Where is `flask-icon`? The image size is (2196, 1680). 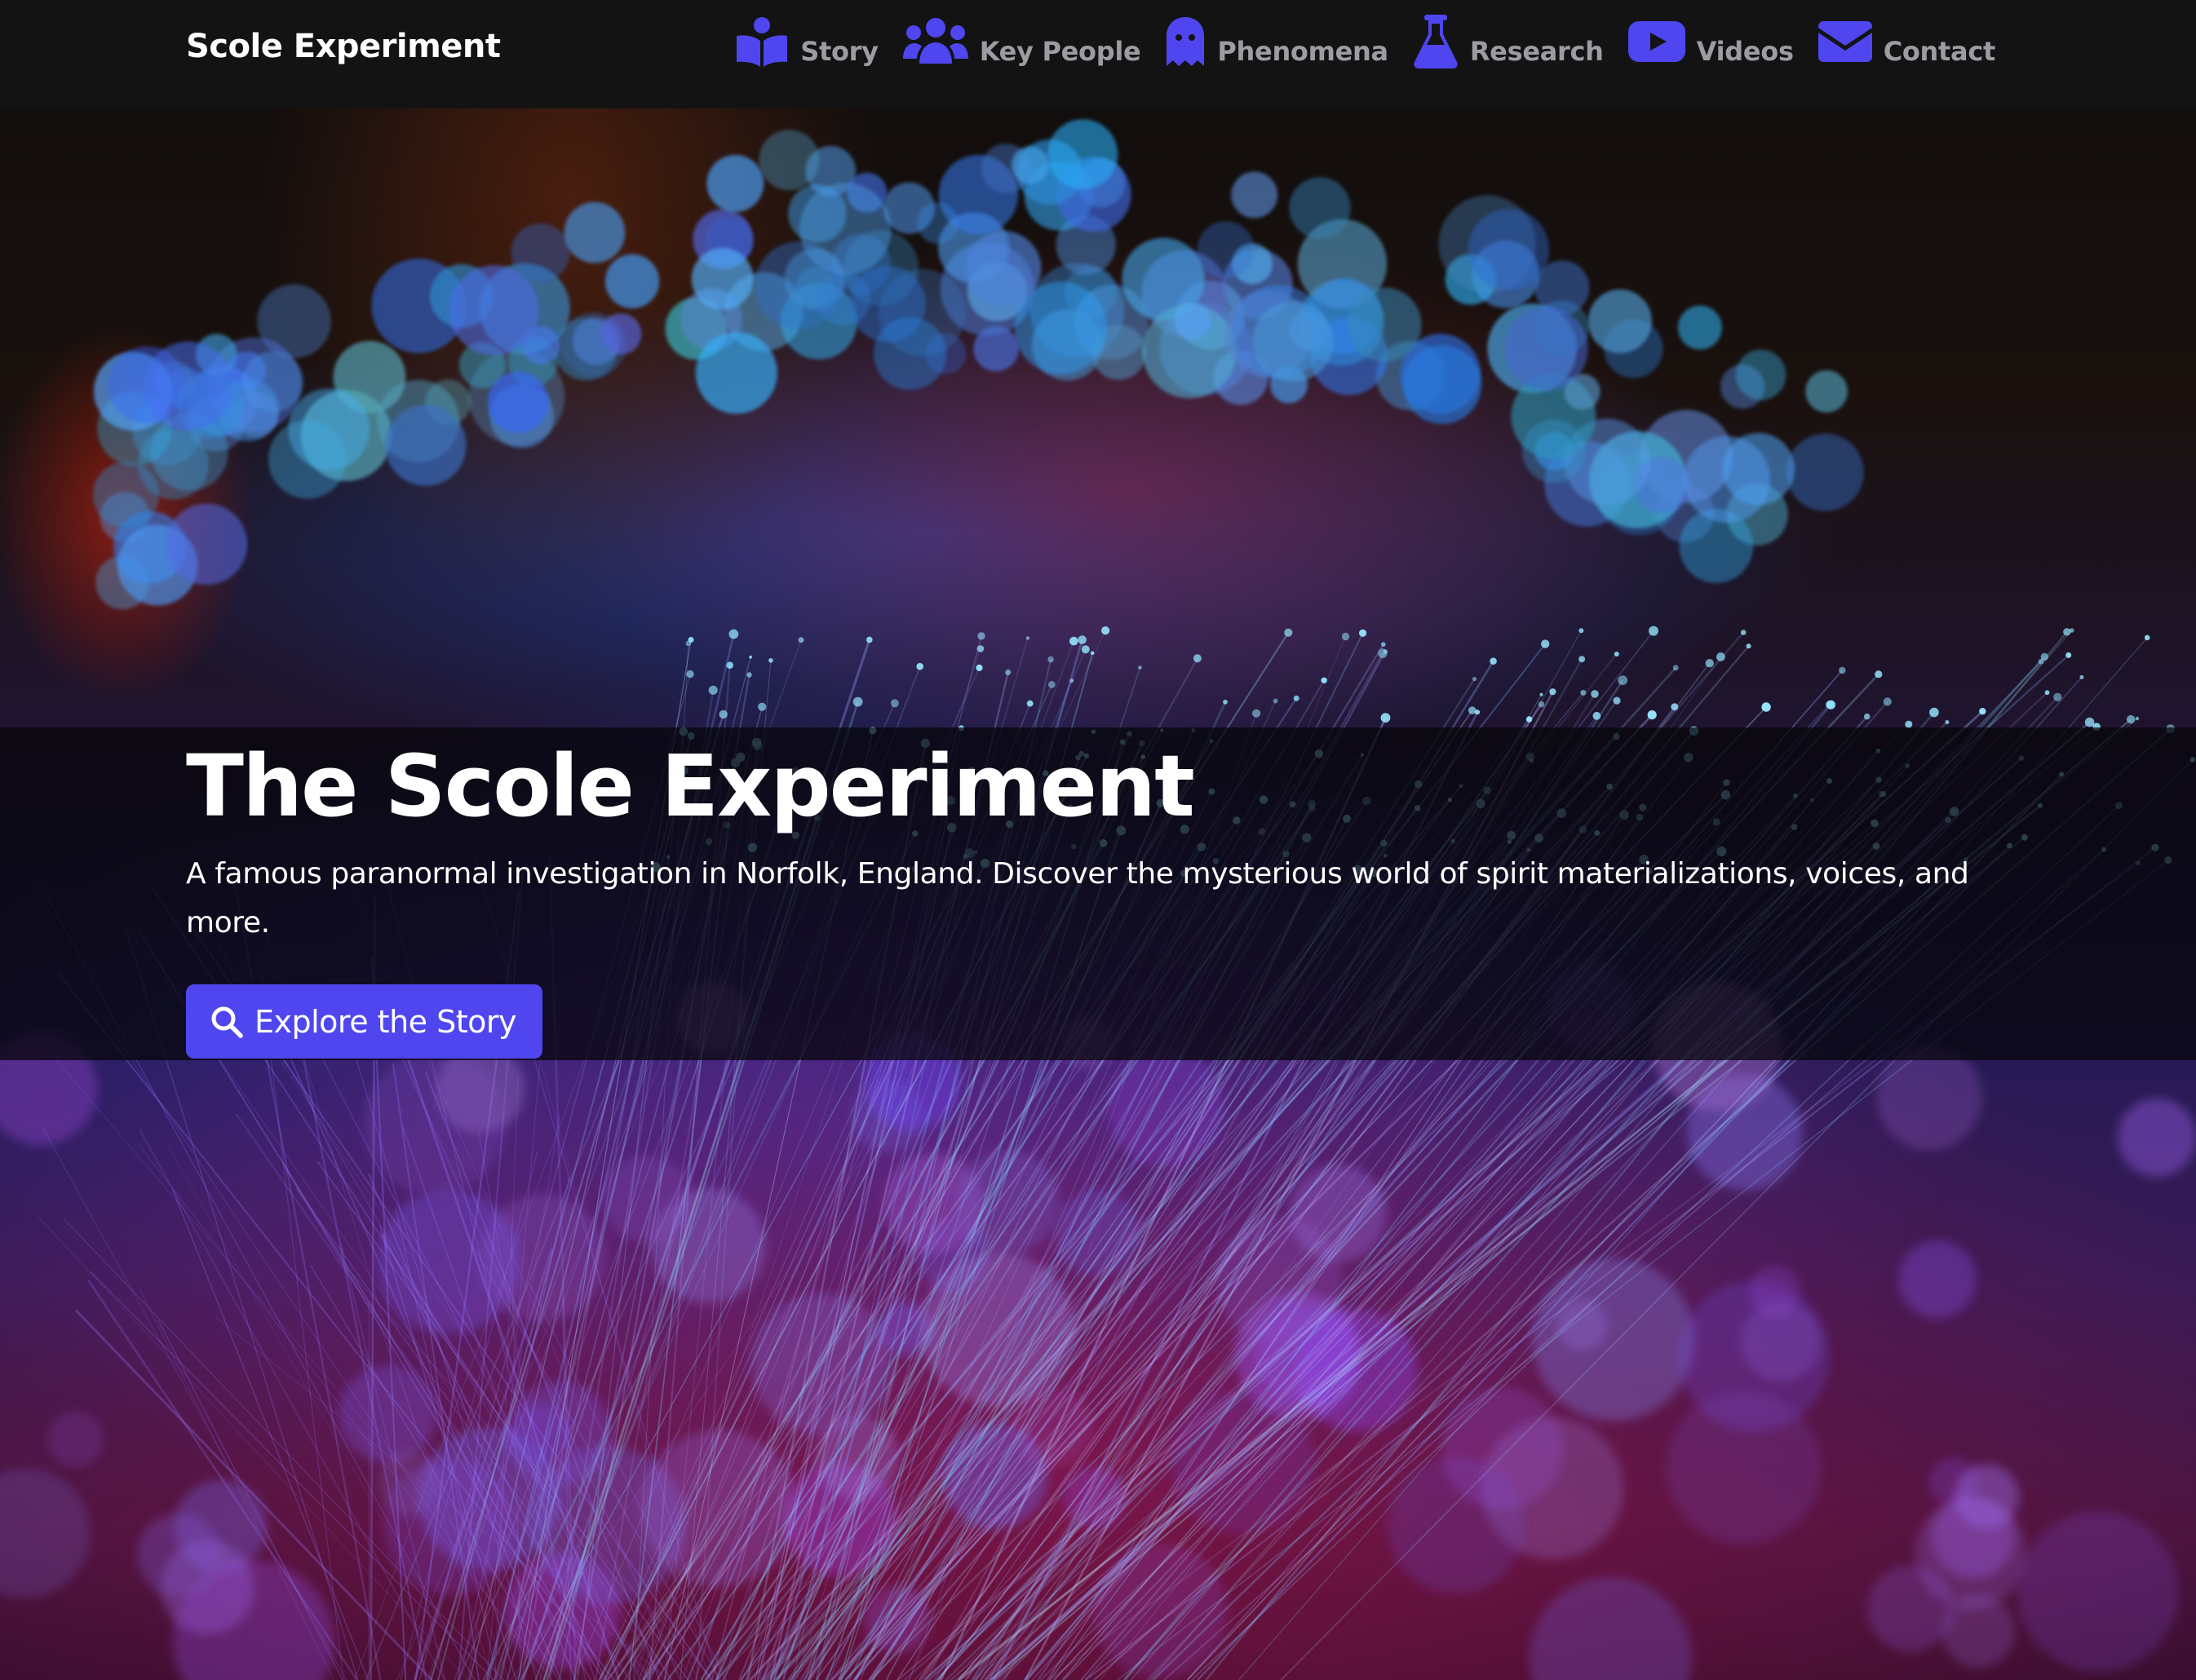 flask-icon is located at coordinates (1436, 42).